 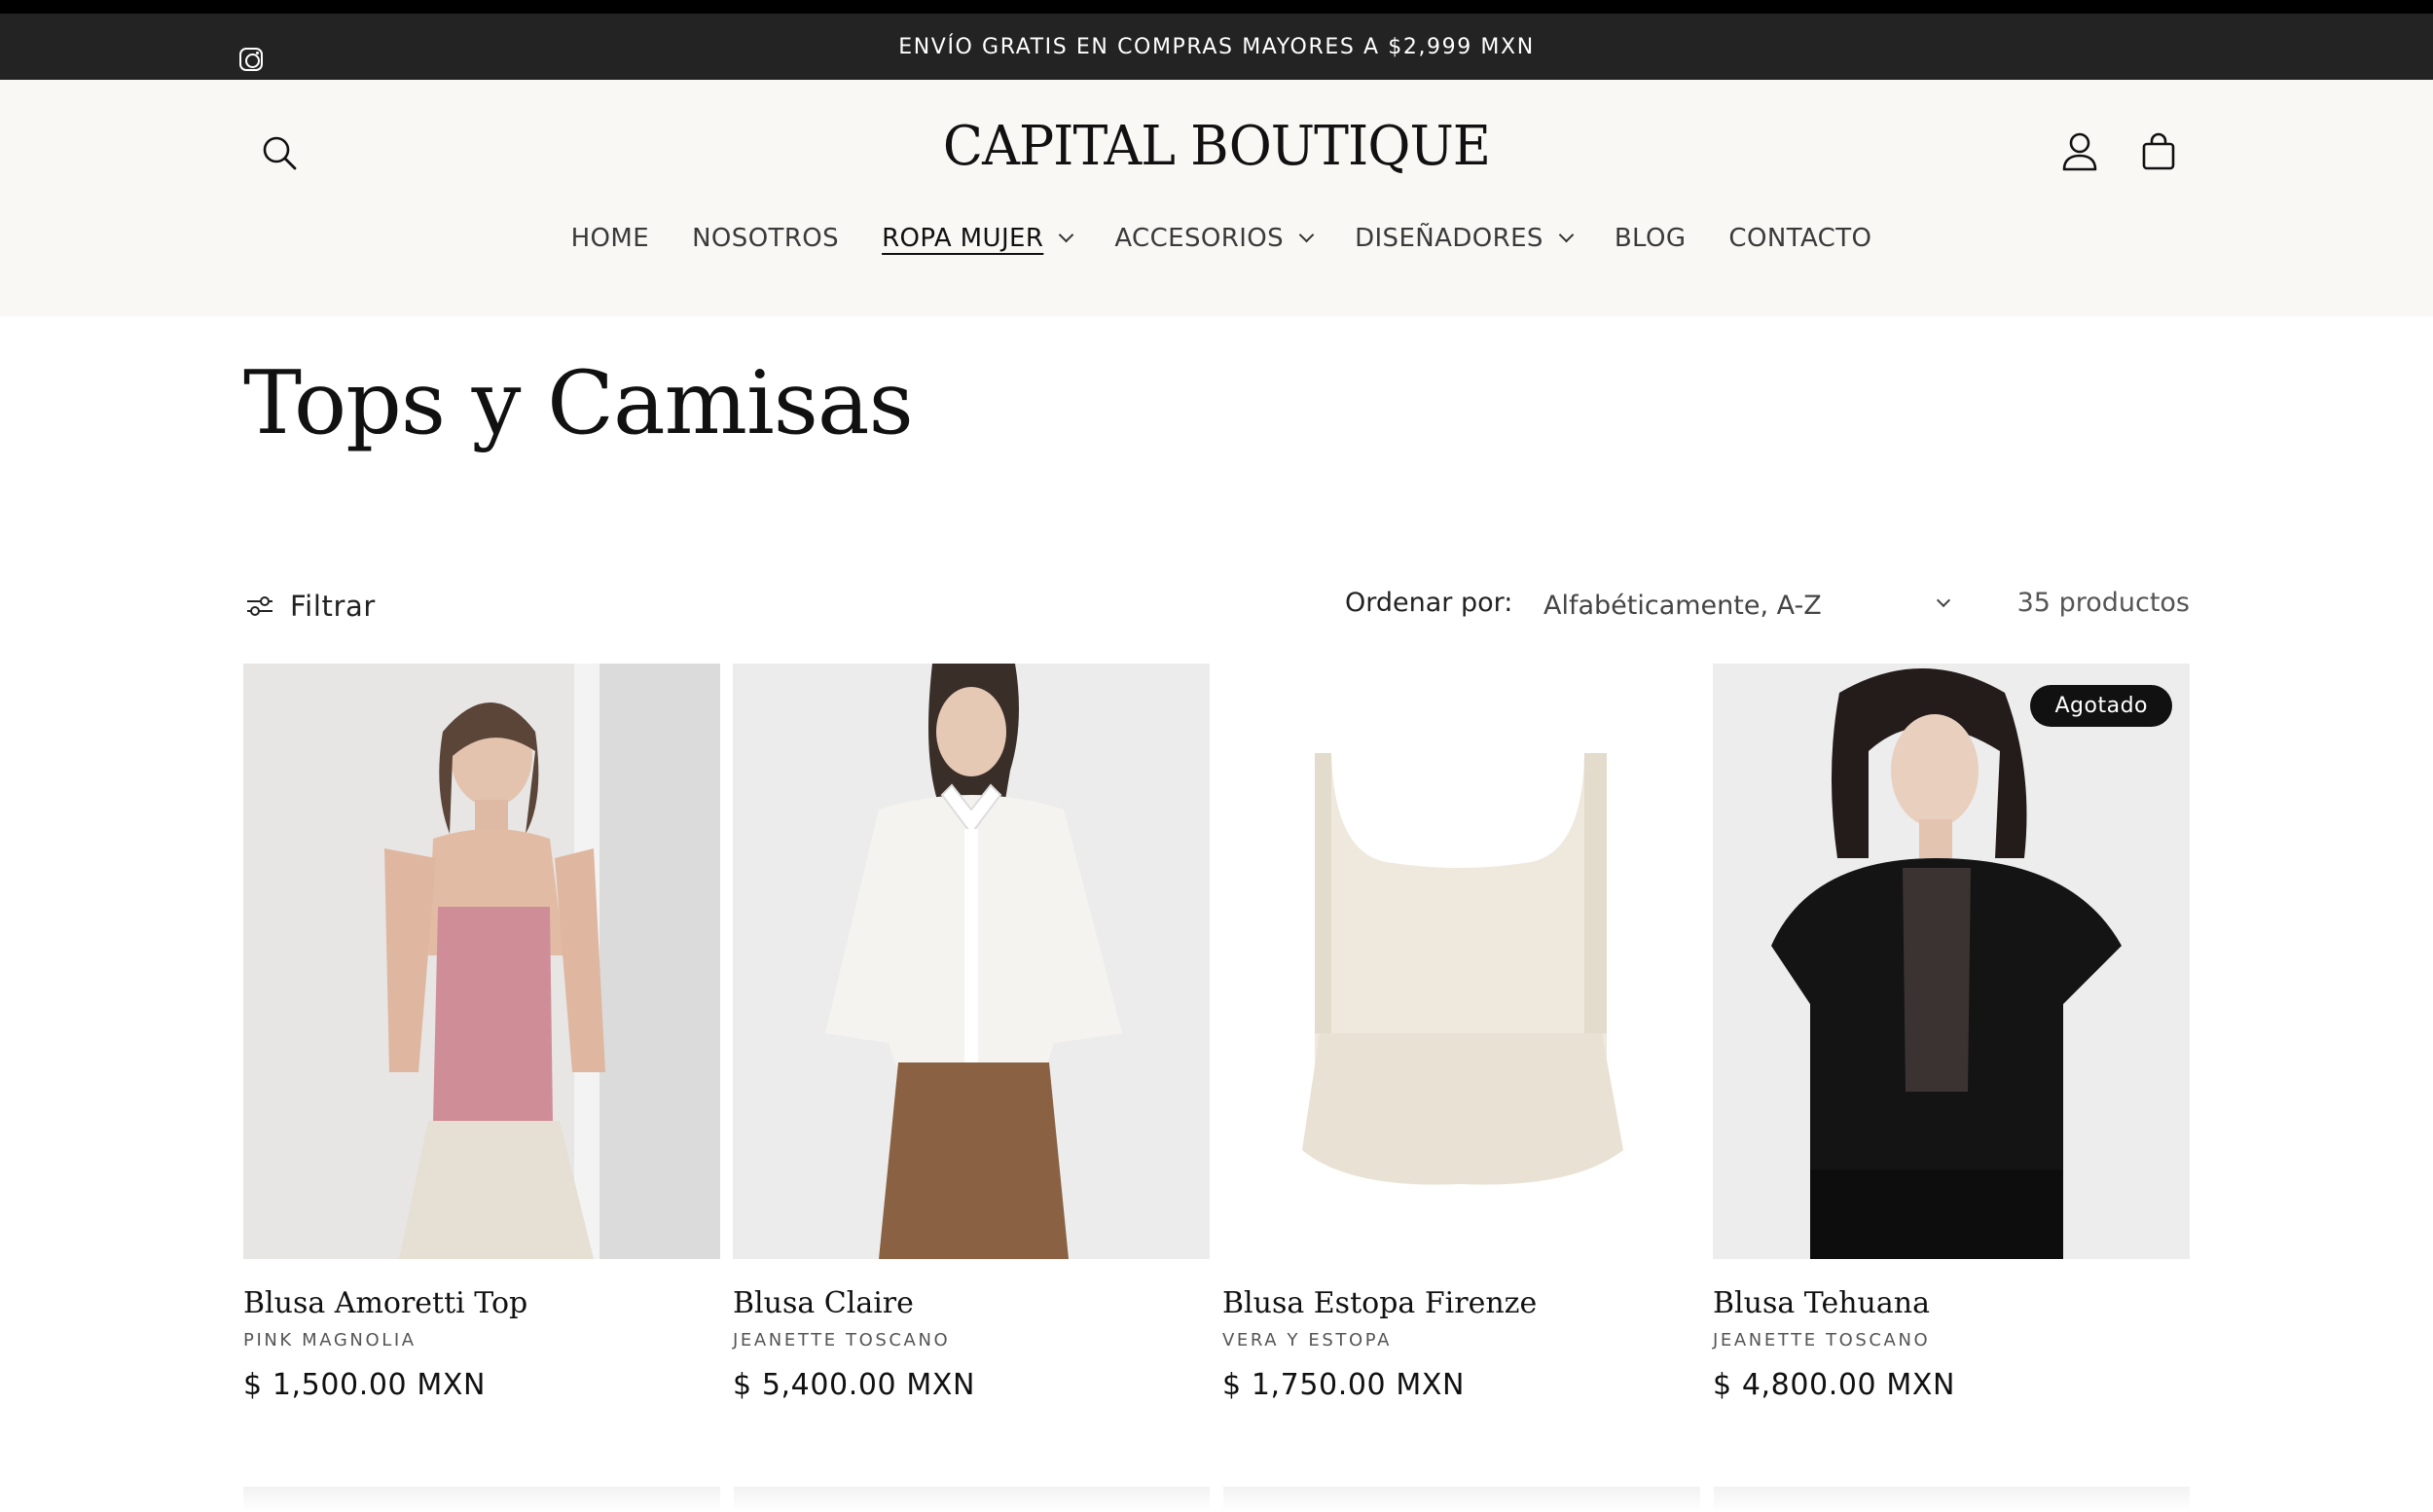 I want to click on filter-button: Filtrar, so click(x=310, y=606).